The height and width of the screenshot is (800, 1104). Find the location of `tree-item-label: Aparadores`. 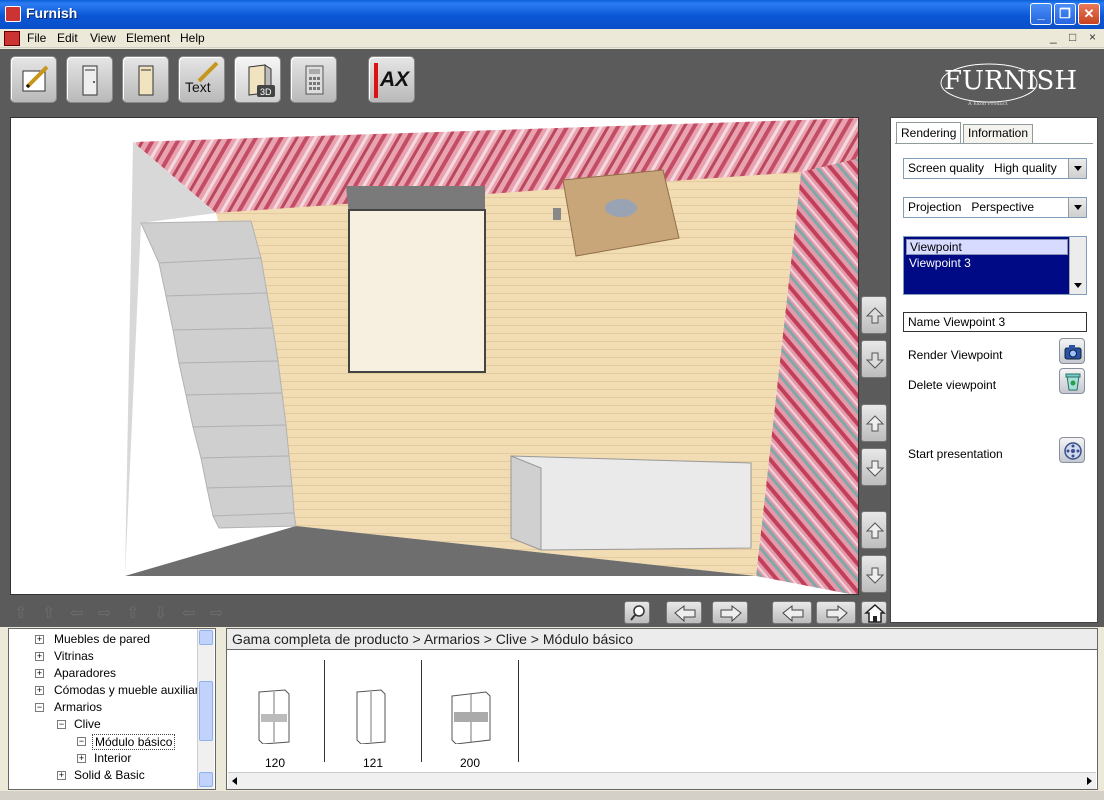

tree-item-label: Aparadores is located at coordinates (85, 673).